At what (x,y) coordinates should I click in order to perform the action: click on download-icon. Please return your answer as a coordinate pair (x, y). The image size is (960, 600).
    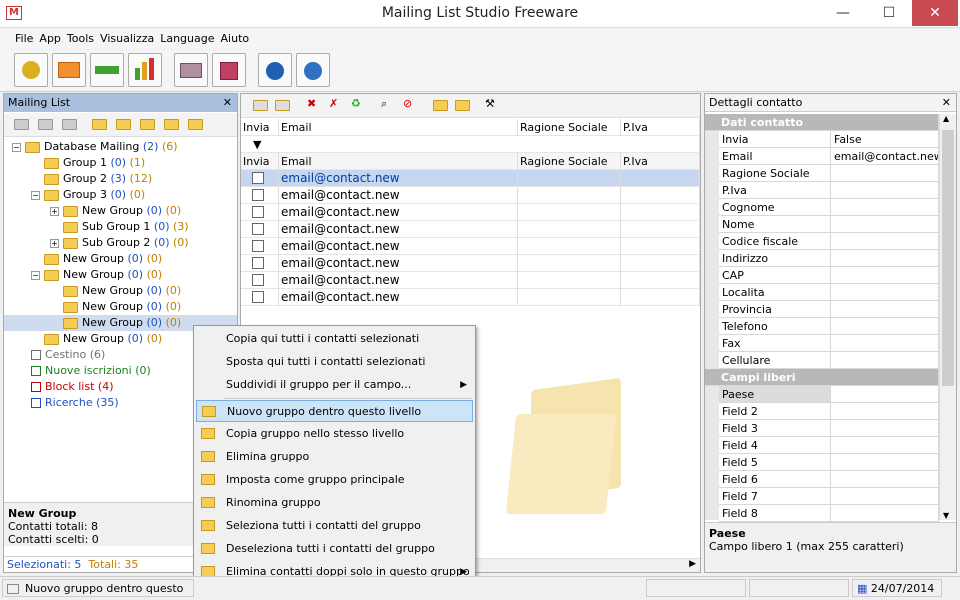
    Looking at the image, I should click on (275, 70).